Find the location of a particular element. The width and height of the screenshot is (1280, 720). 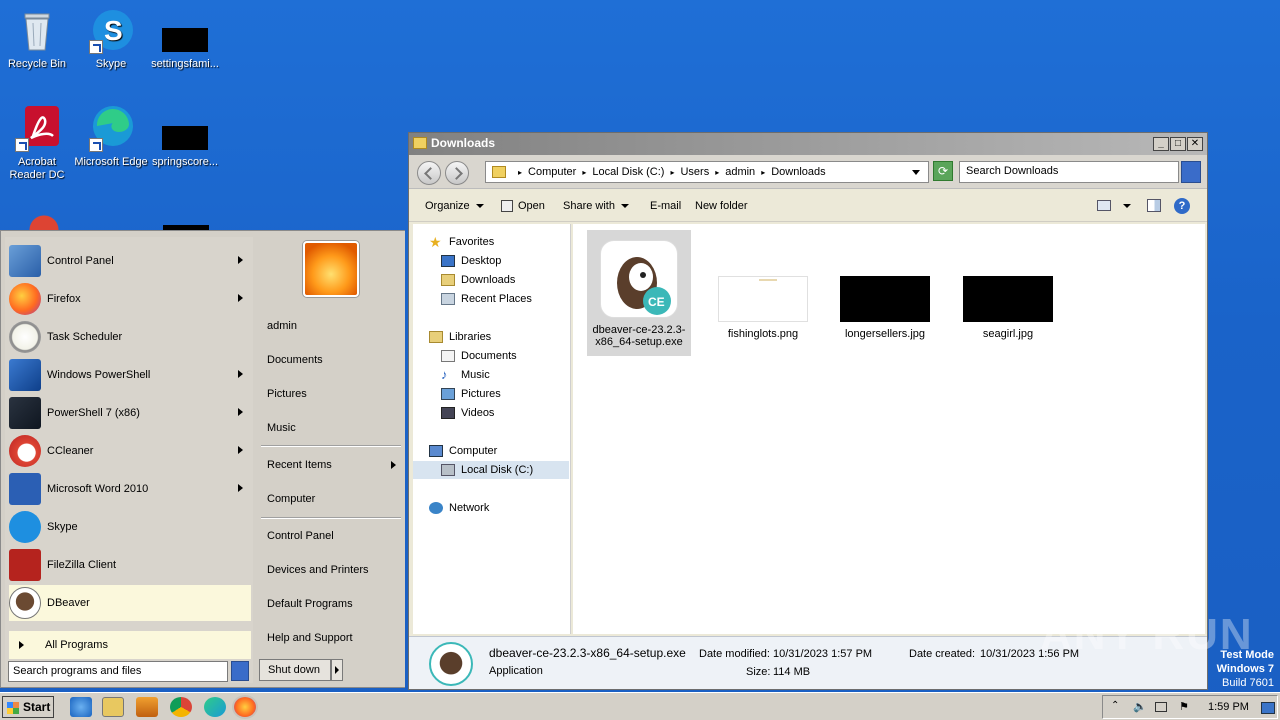

ie-icon is located at coordinates (81, 707).